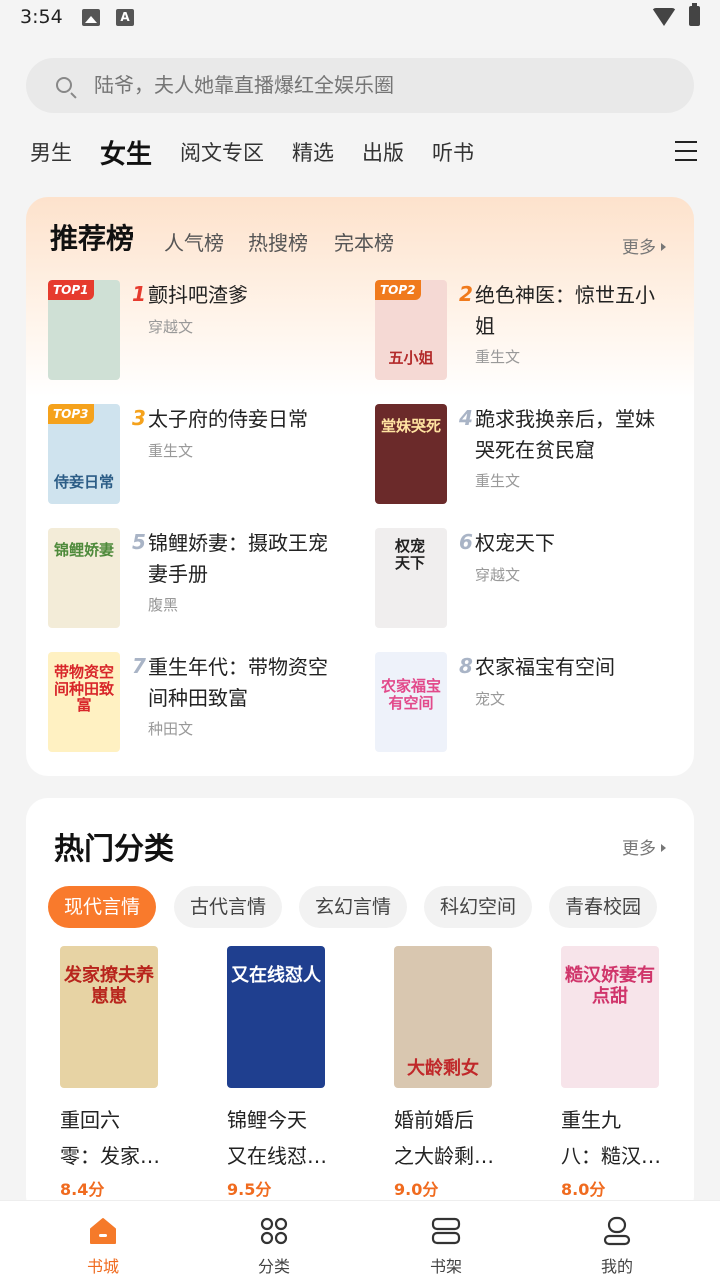  What do you see at coordinates (139, 666) in the screenshot?
I see `rank-number: 7` at bounding box center [139, 666].